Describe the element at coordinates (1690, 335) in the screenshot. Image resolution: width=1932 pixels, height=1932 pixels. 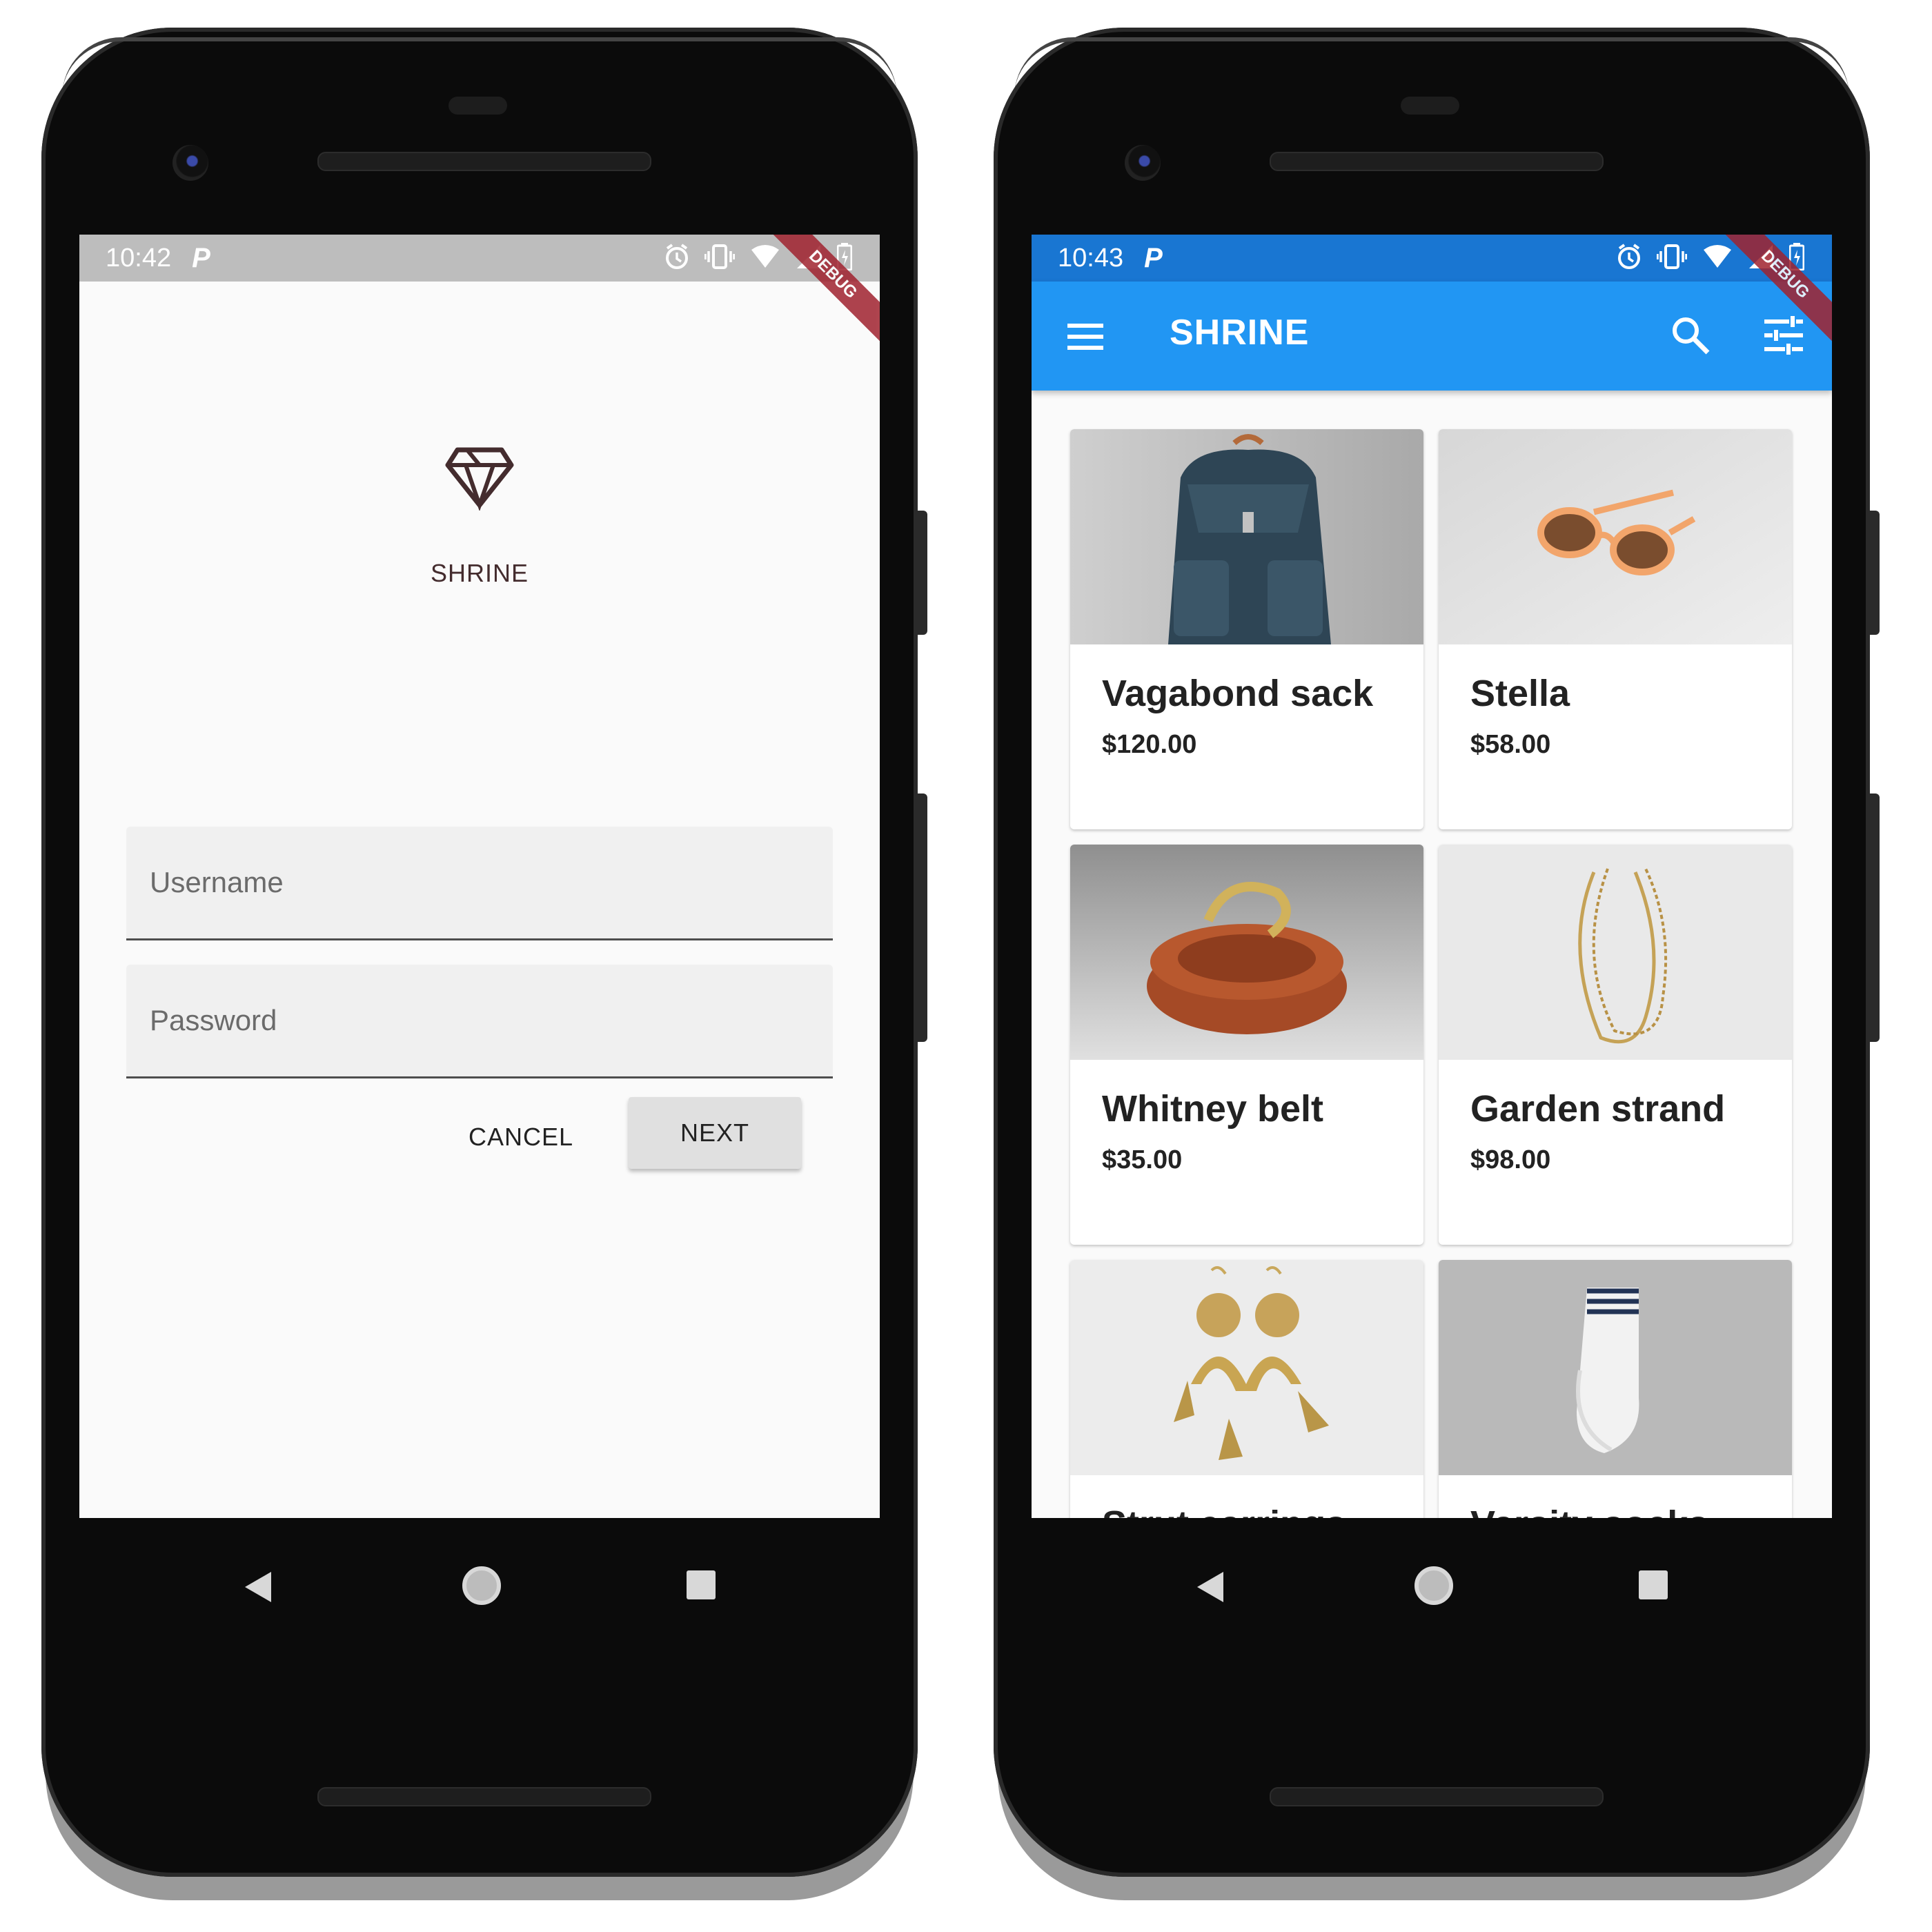
I see `search-icon` at that location.